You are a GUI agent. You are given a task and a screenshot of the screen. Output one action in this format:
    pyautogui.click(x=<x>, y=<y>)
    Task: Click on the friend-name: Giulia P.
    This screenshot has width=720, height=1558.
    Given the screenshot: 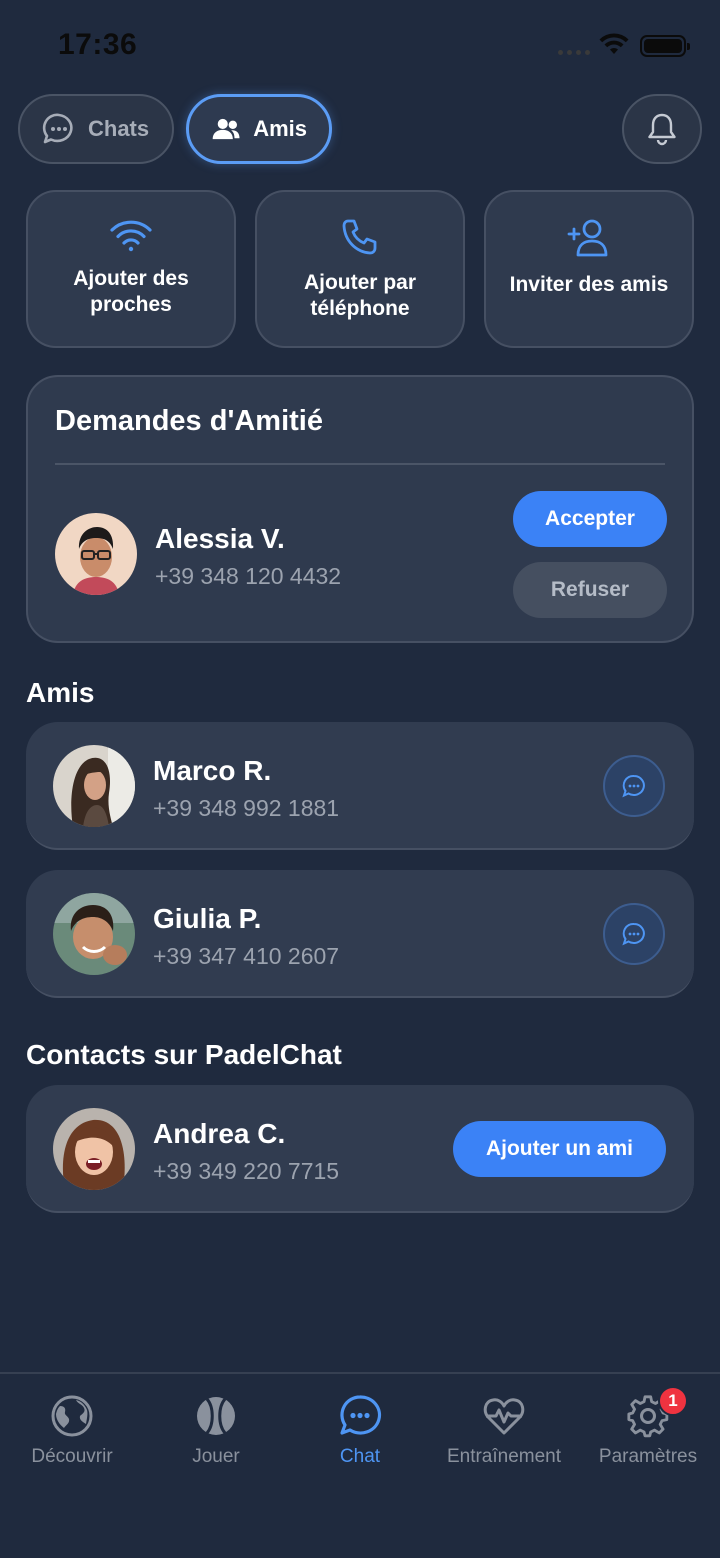 What is the action you would take?
    pyautogui.click(x=207, y=918)
    